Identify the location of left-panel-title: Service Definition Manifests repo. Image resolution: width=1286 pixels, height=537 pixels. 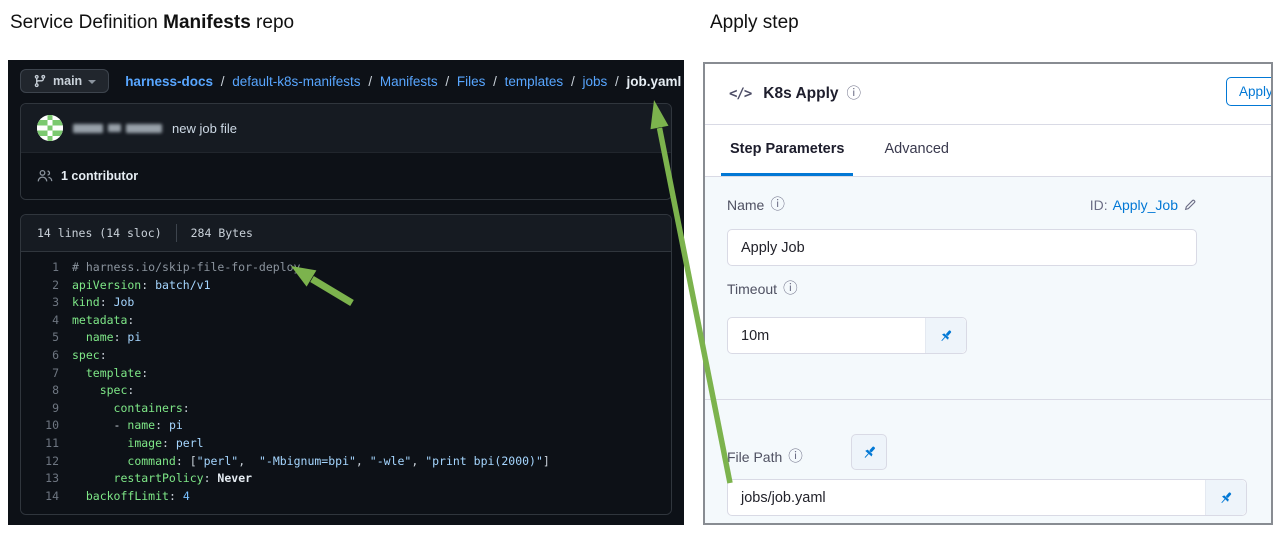
(152, 23).